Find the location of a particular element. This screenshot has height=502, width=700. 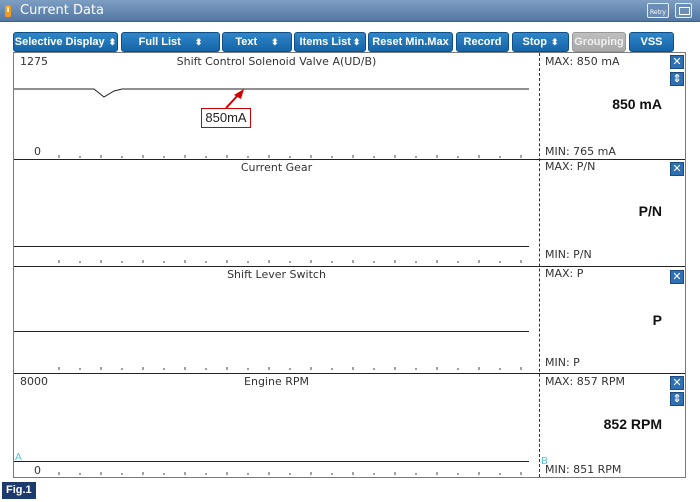

record-button: Record is located at coordinates (482, 42).